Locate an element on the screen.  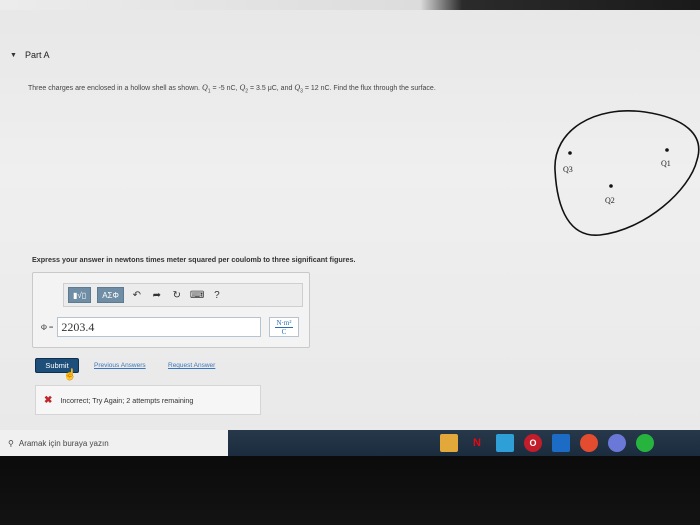
template-button: ▮√▯ is located at coordinates (80, 295).